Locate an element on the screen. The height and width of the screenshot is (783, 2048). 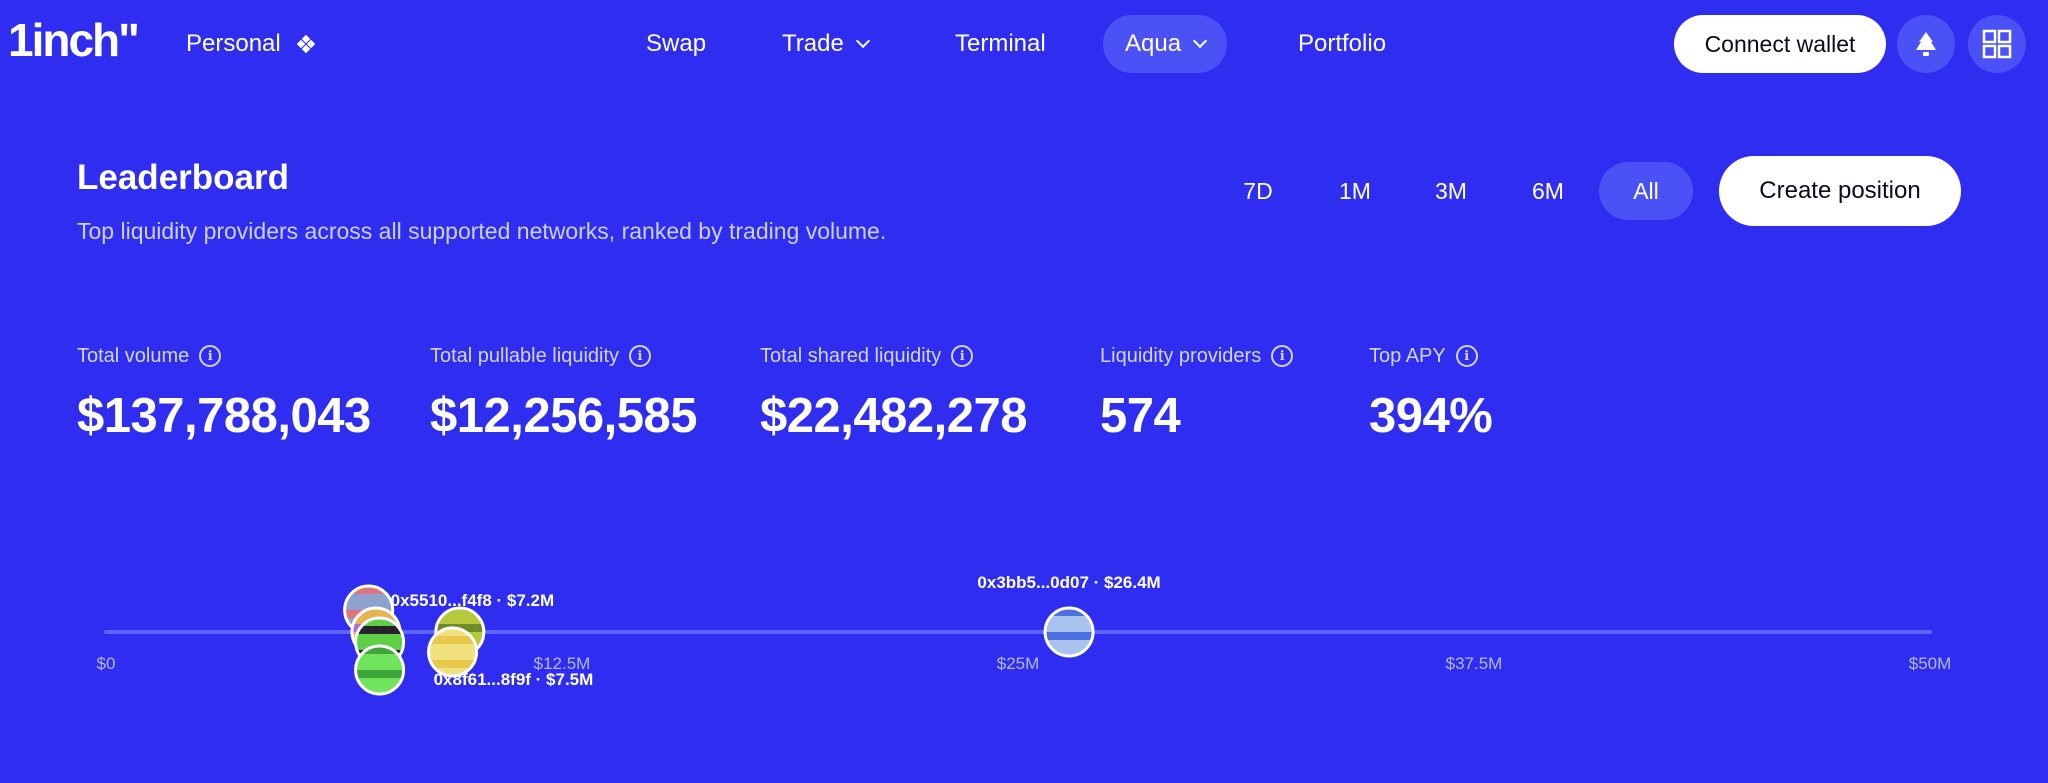
stat-top-apy: Top APY i 394% is located at coordinates (1431, 393).